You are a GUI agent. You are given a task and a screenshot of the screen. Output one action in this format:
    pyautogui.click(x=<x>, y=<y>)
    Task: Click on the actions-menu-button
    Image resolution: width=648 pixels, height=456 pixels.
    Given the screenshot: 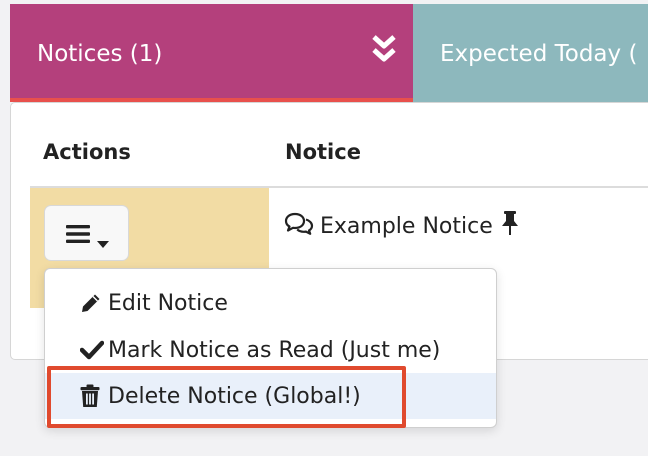 What is the action you would take?
    pyautogui.click(x=86, y=233)
    